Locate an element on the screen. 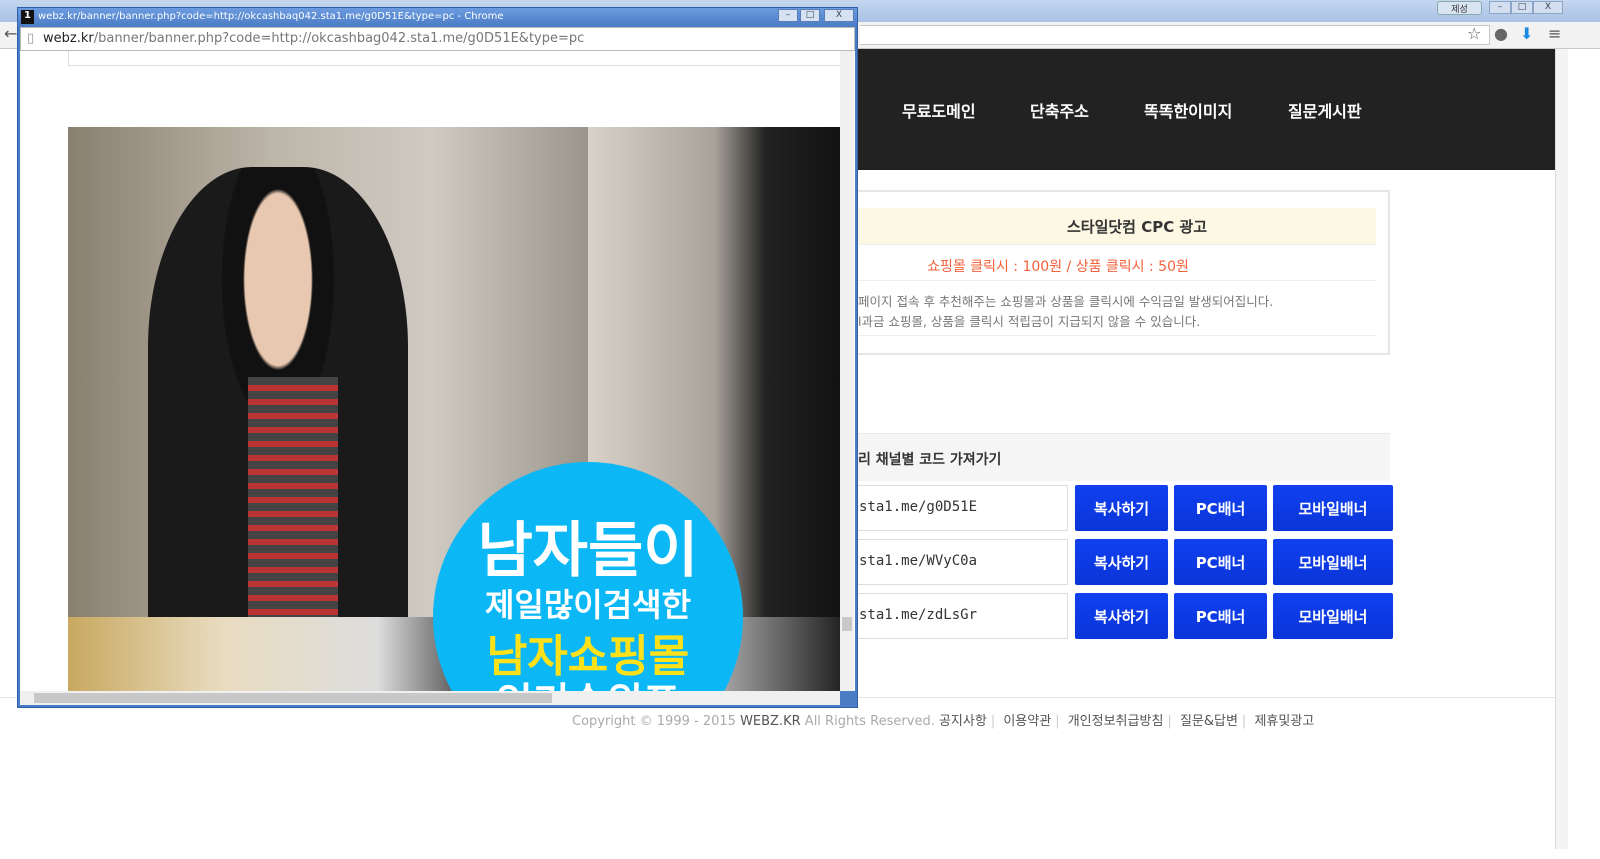 The height and width of the screenshot is (859, 1600). channel-section-title: 리 채널별 코드 가져가기 is located at coordinates (1124, 457).